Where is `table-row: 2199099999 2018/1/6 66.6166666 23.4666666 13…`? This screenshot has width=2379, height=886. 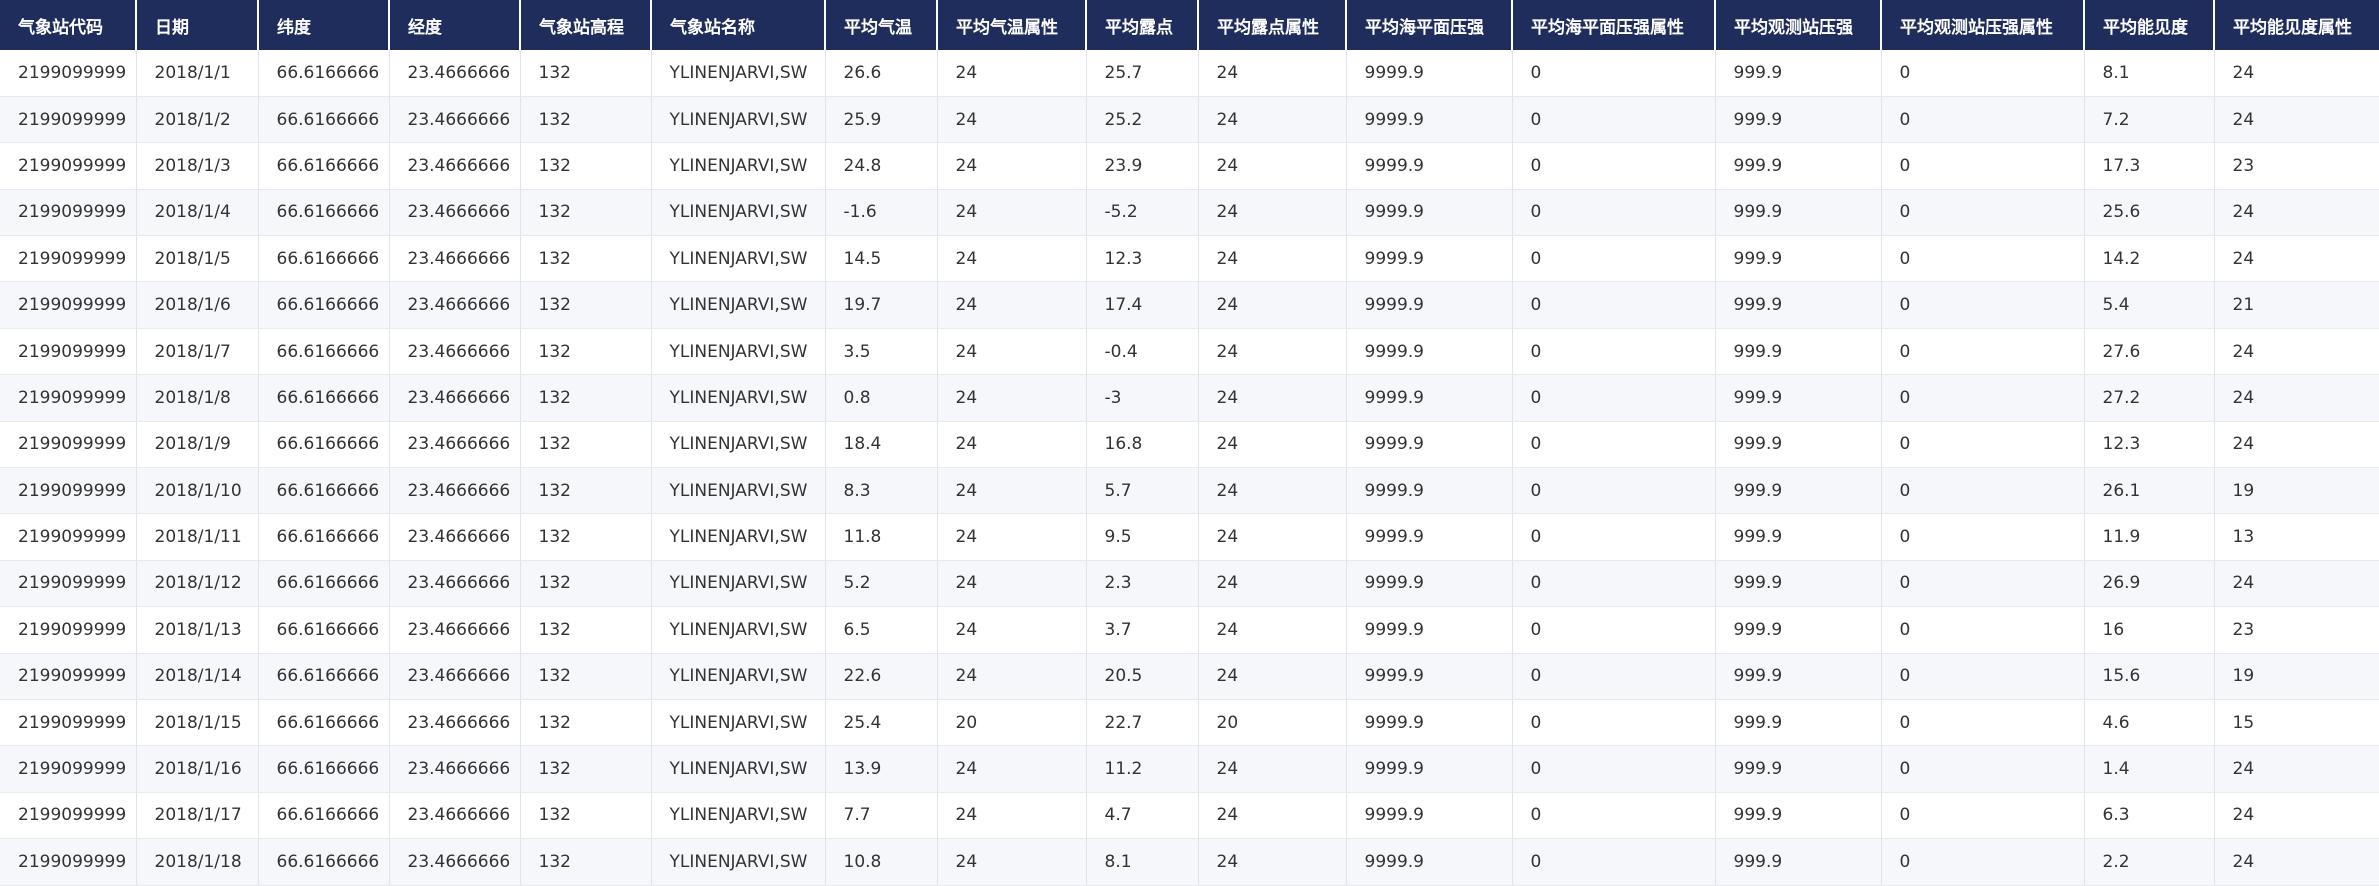
table-row: 2199099999 2018/1/6 66.6166666 23.4666666 13… is located at coordinates (1189, 305).